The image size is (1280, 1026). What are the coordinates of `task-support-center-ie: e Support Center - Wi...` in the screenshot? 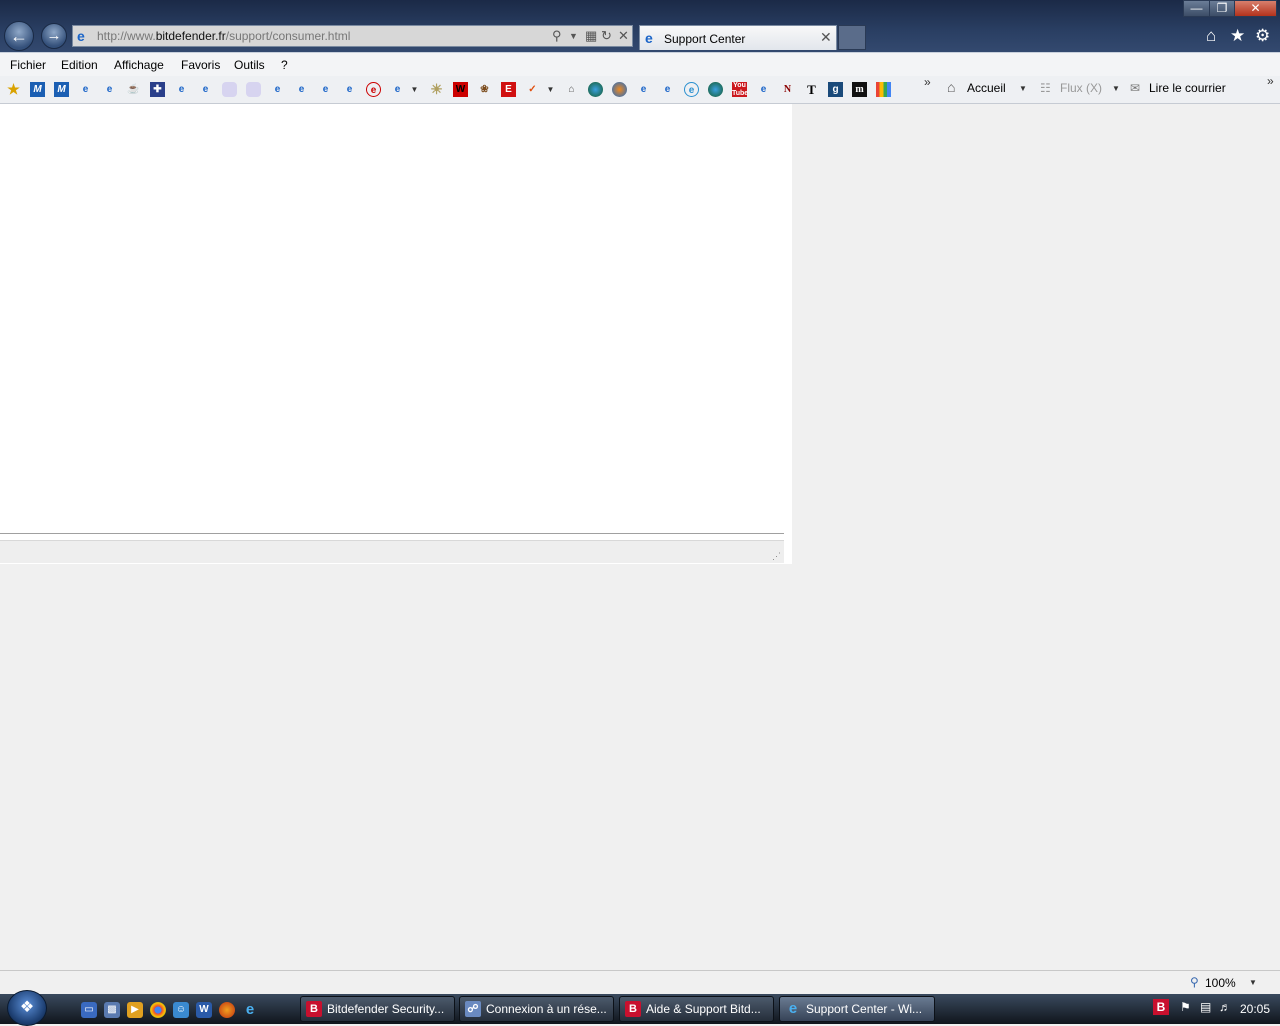 It's located at (857, 1009).